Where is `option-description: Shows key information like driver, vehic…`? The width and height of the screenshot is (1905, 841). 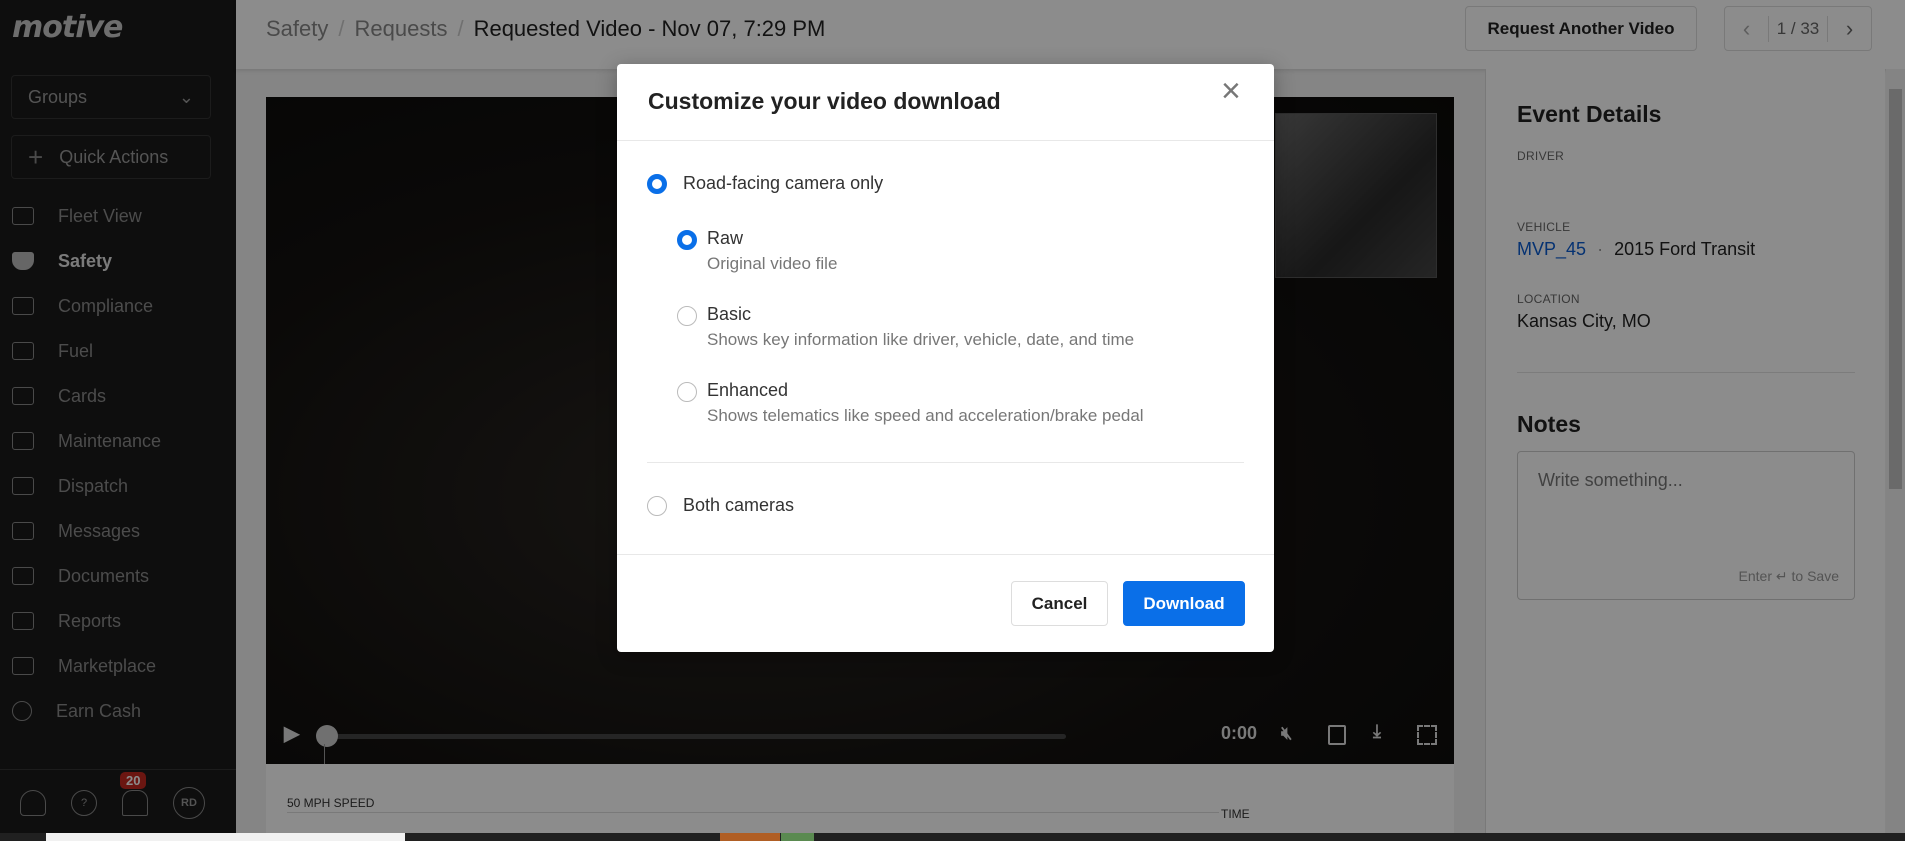
option-description: Shows key information like driver, vehic… is located at coordinates (921, 339).